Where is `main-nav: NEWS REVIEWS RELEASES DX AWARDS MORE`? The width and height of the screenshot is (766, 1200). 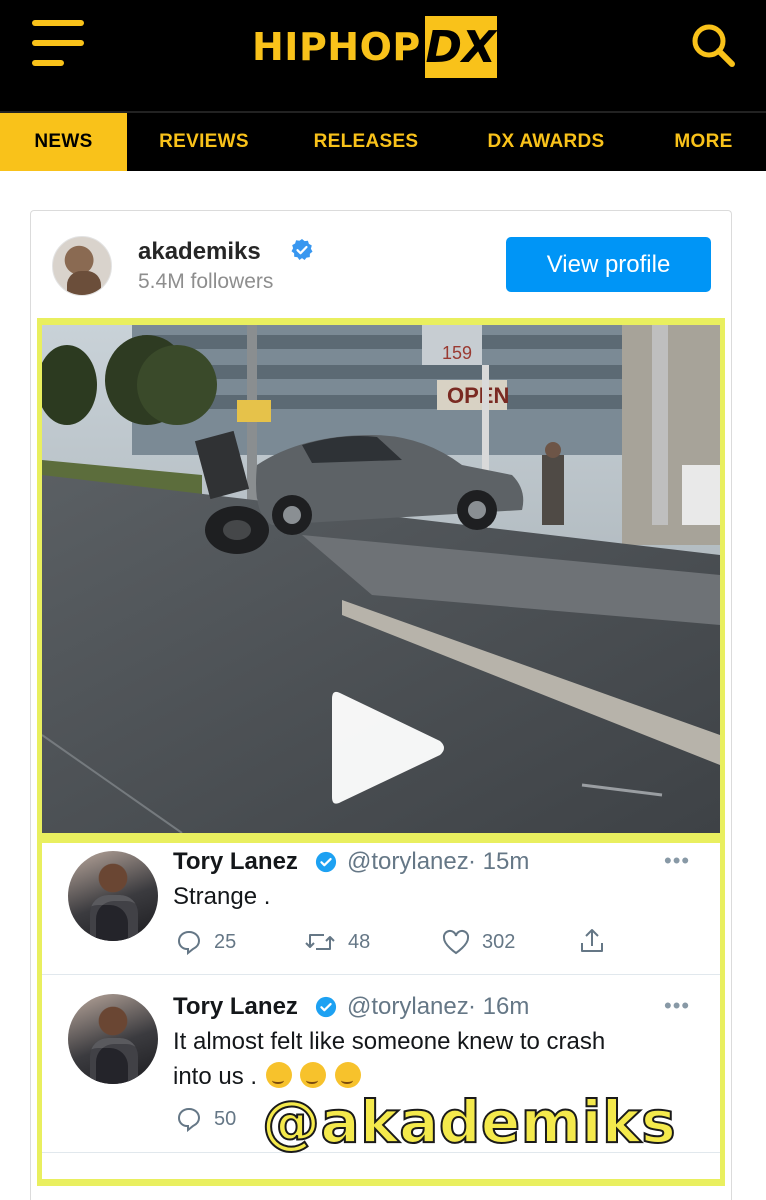
main-nav: NEWS REVIEWS RELEASES DX AWARDS MORE is located at coordinates (383, 142).